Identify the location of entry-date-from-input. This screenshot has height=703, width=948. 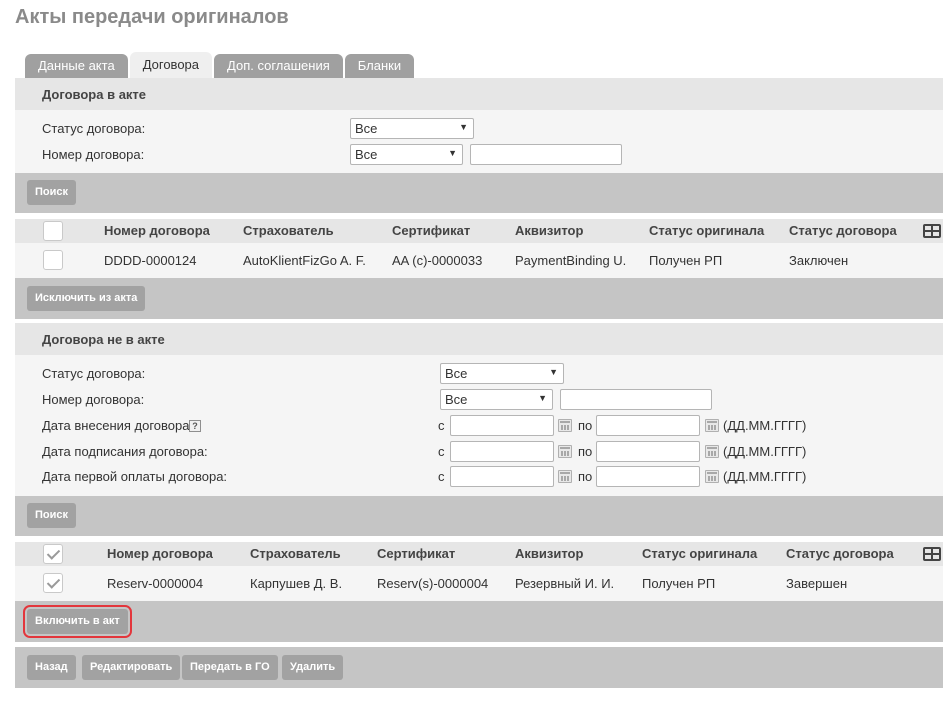
(502, 425).